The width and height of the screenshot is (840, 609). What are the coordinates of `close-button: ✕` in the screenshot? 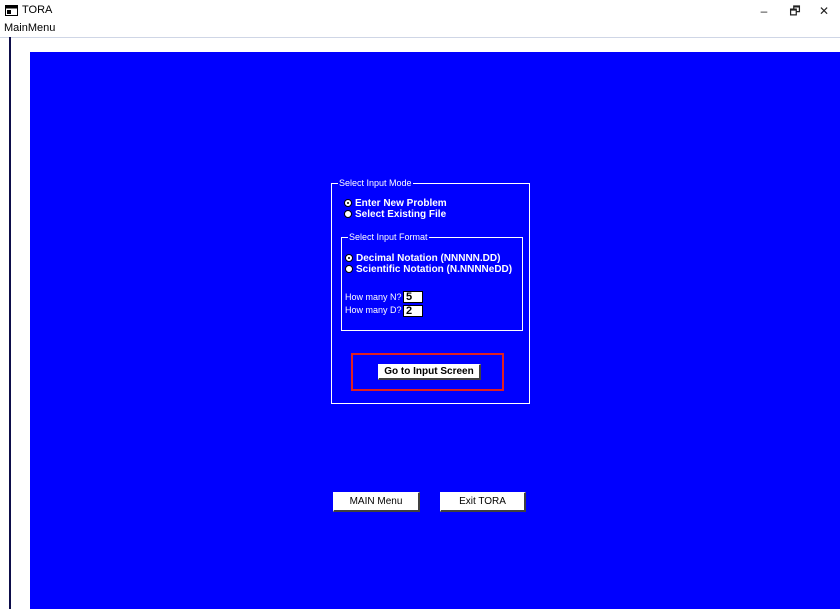 It's located at (824, 11).